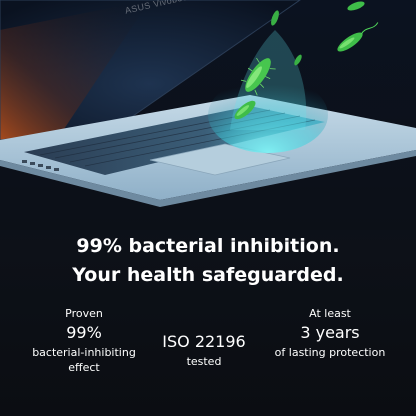 This screenshot has width=416, height=416. I want to click on stat-bacterial-inhibition: Proven 99% bacterial-inhibiting effect, so click(84, 340).